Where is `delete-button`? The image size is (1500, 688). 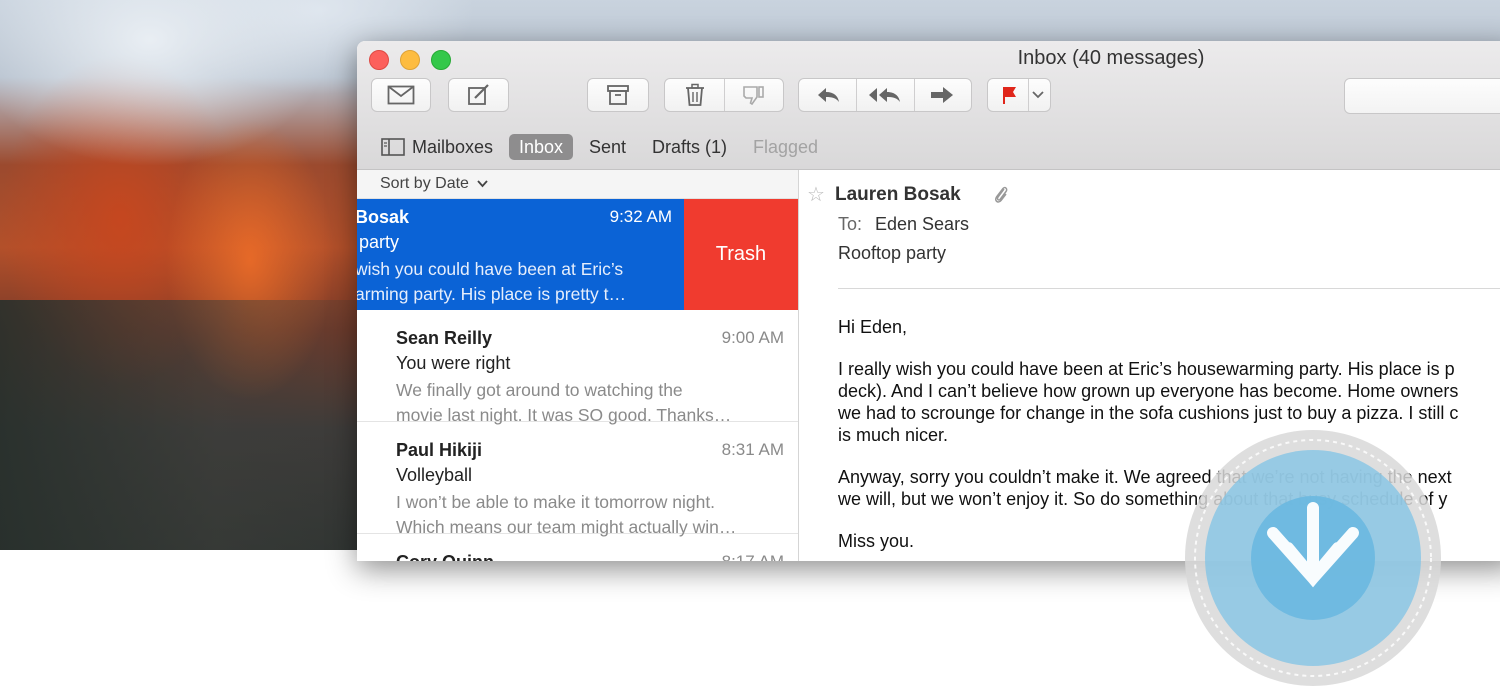 delete-button is located at coordinates (694, 95).